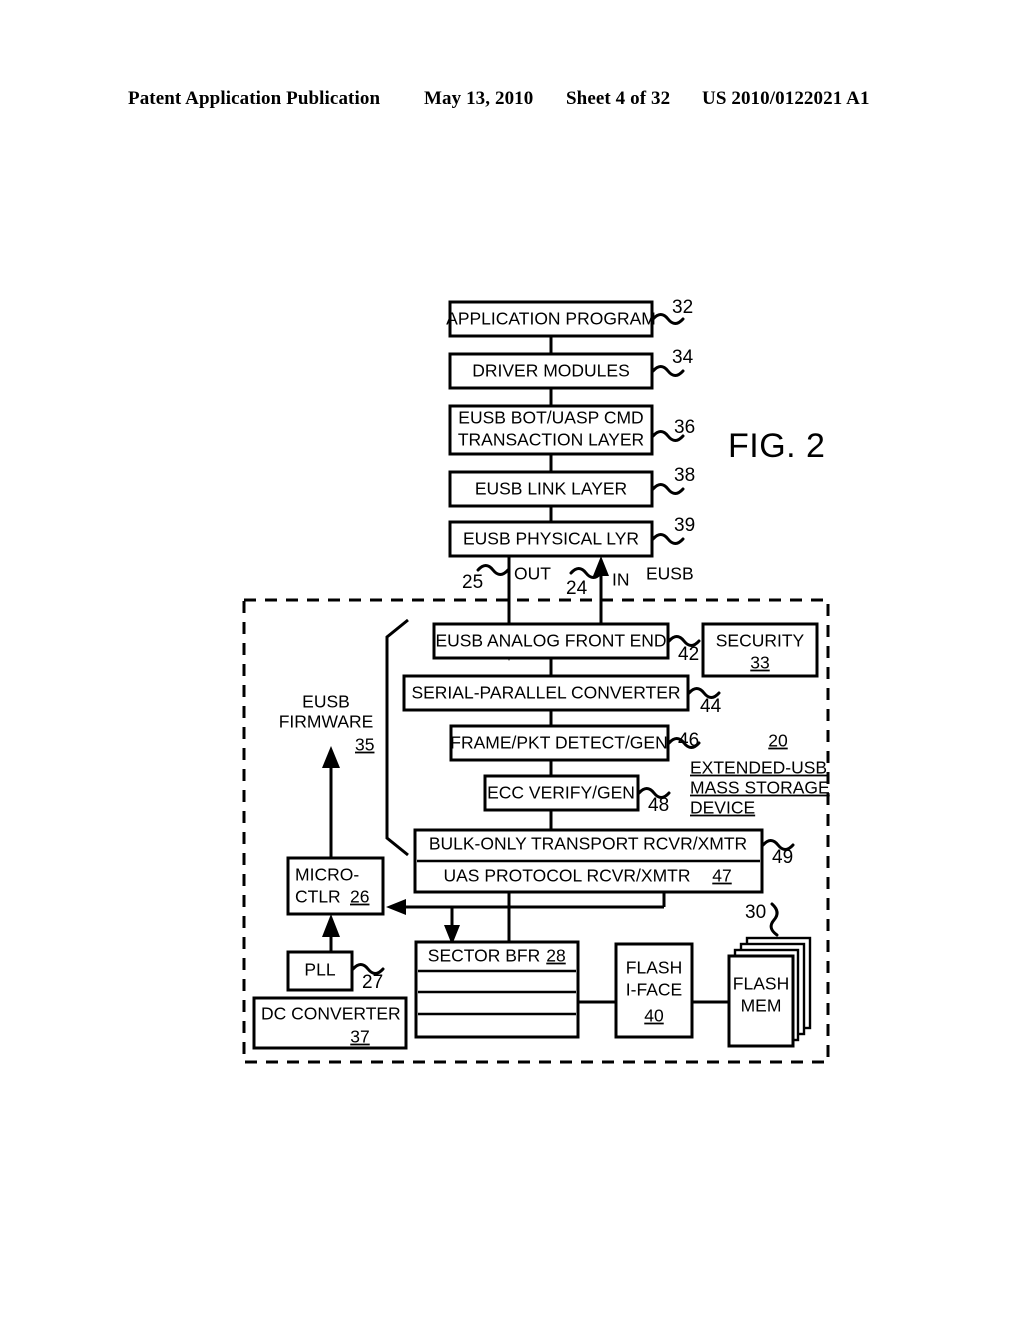  What do you see at coordinates (551, 371) in the screenshot?
I see `block-driver-modules-label: DRIVER MODULES` at bounding box center [551, 371].